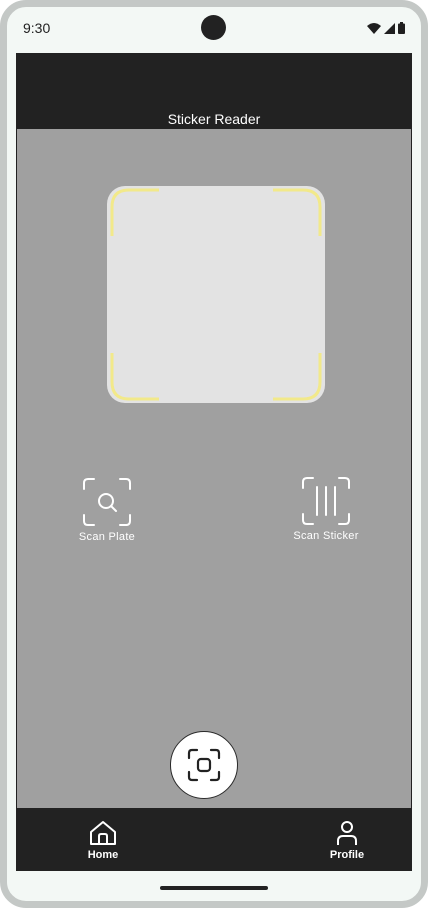  I want to click on front-camera, so click(213, 27).